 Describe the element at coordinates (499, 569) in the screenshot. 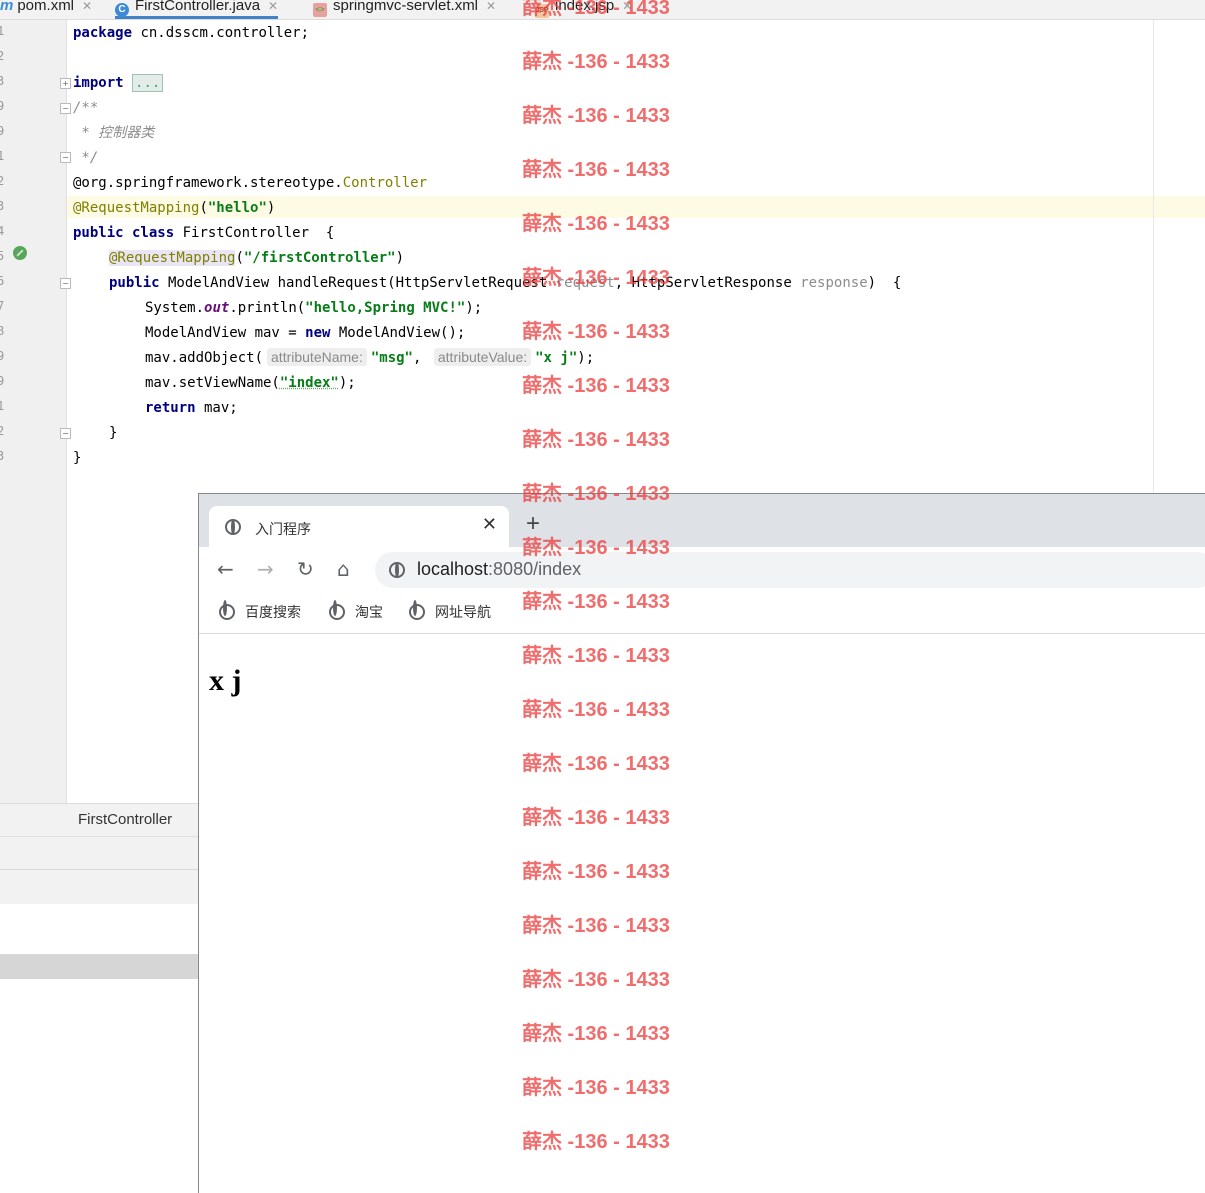

I see `url-text: localhost:8080/index` at that location.